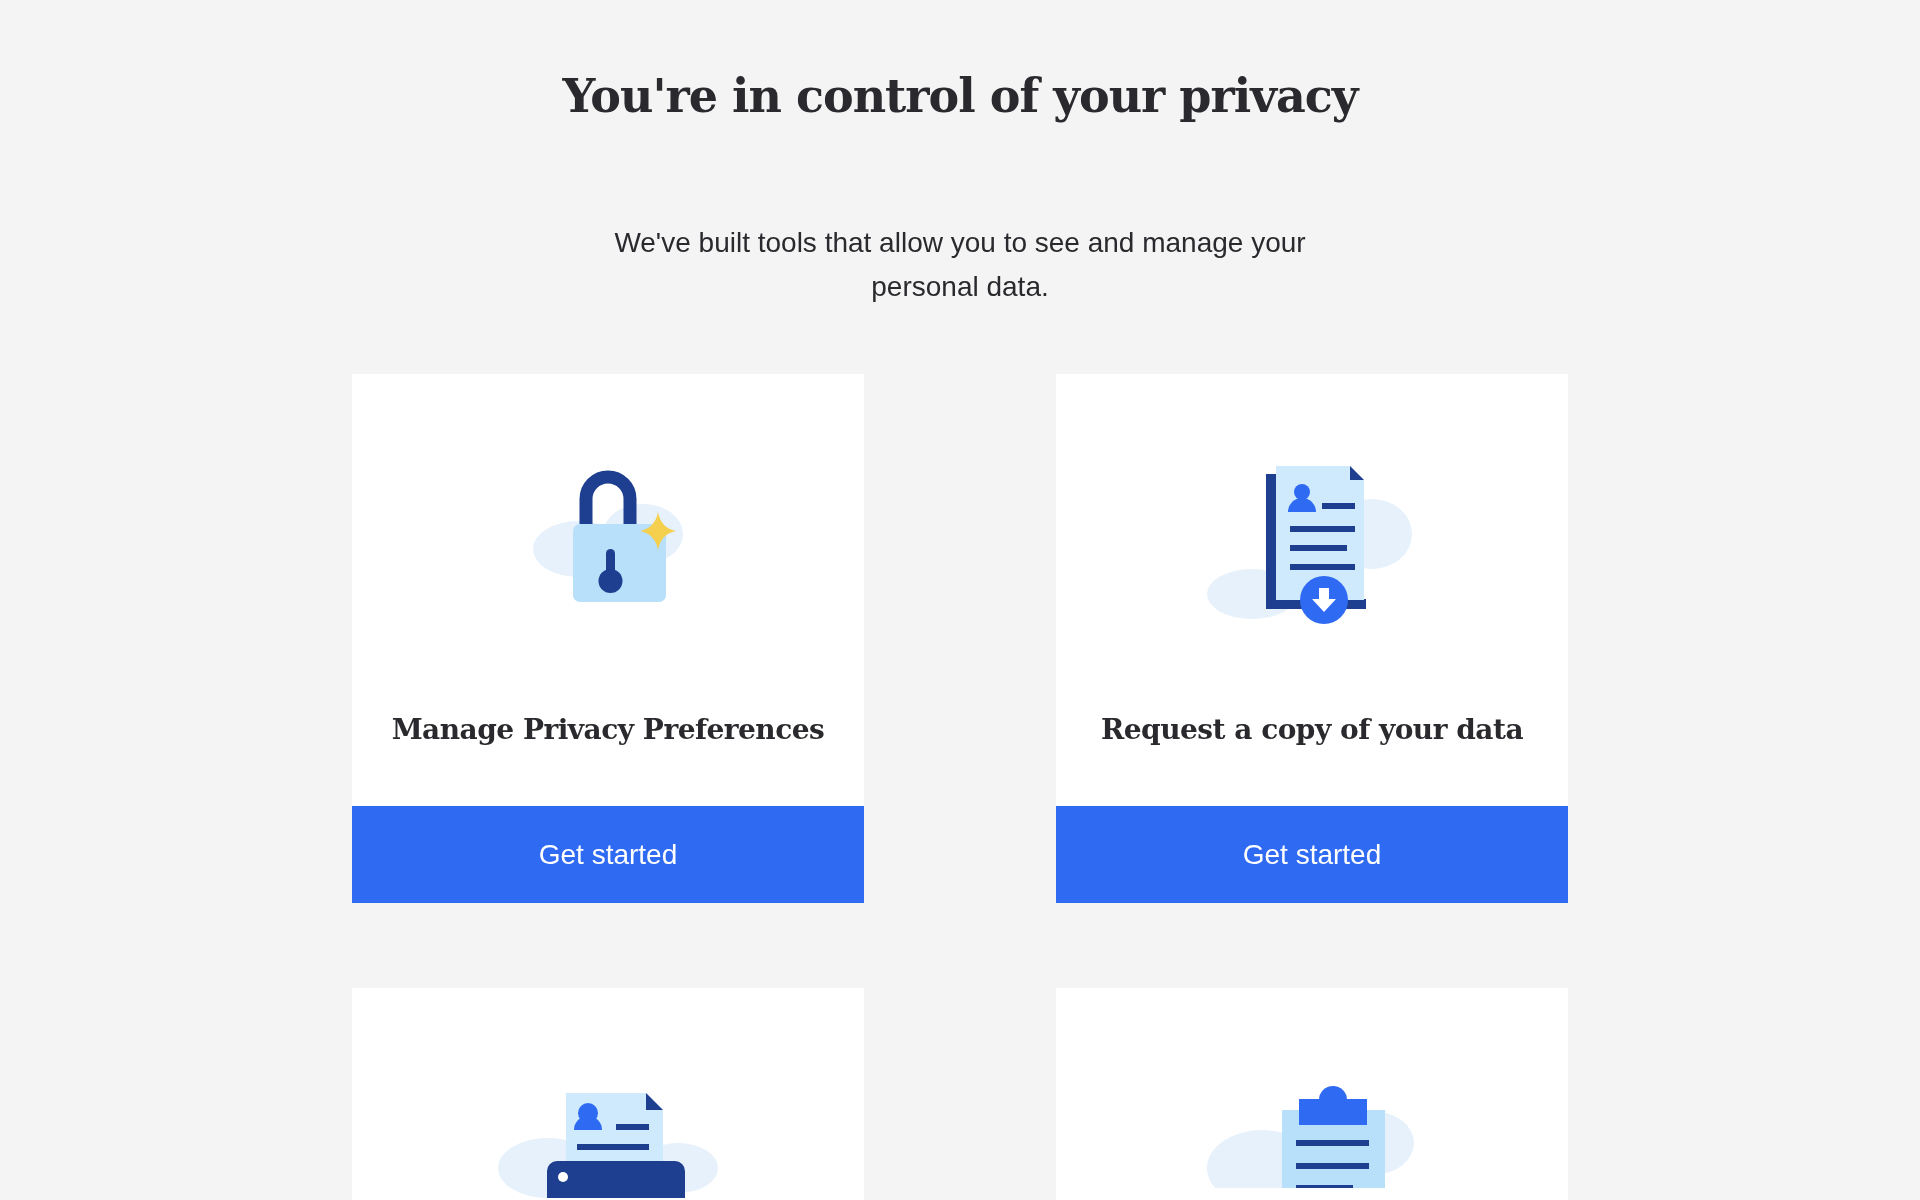  What do you see at coordinates (960, 96) in the screenshot?
I see `page-heading: You're in control of your privacy` at bounding box center [960, 96].